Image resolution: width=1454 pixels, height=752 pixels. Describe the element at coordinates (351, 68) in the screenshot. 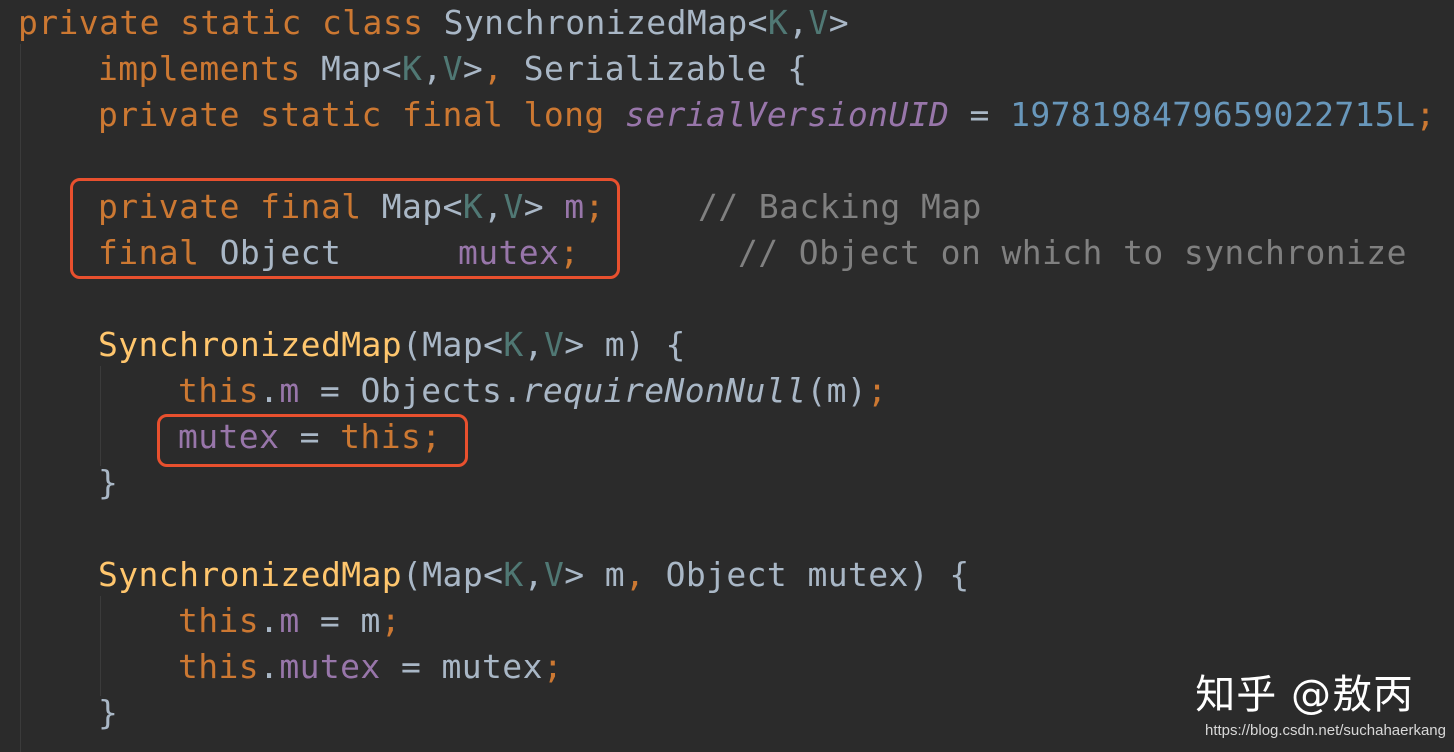

I see `type-name: Map` at that location.